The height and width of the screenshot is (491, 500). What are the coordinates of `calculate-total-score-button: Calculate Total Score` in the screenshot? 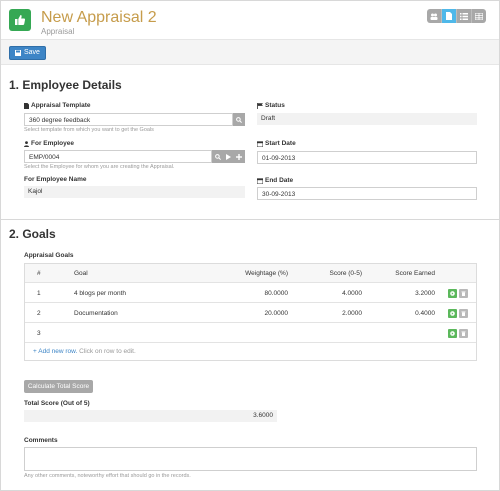 It's located at (58, 386).